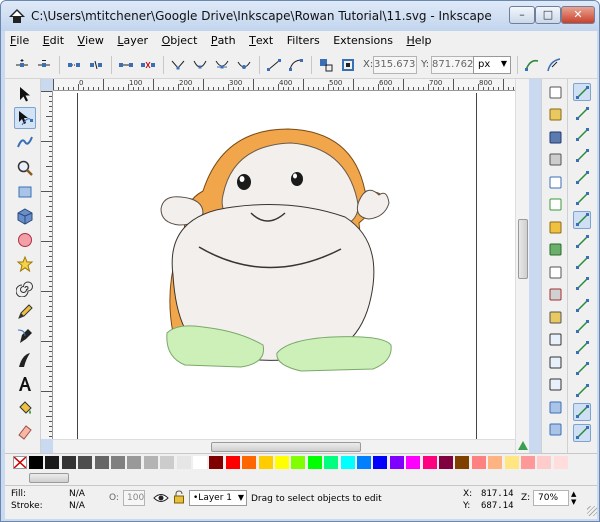 The image size is (600, 522). Describe the element at coordinates (573, 502) in the screenshot. I see `zoom-spin-down-icon: ▼` at that location.